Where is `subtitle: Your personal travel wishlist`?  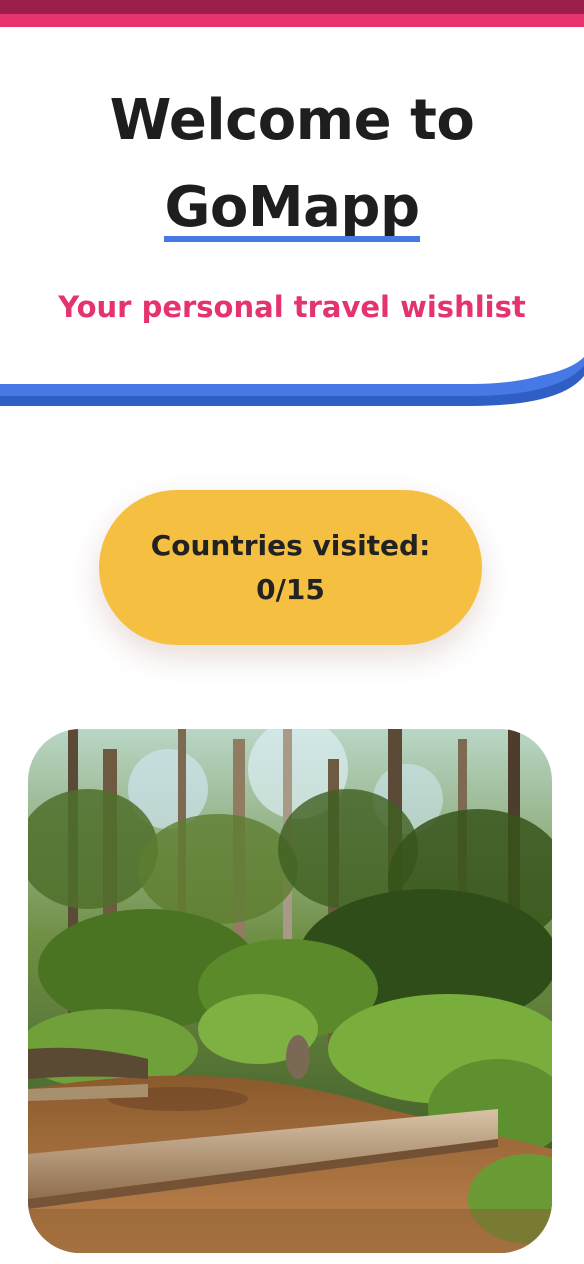 subtitle: Your personal travel wishlist is located at coordinates (292, 307).